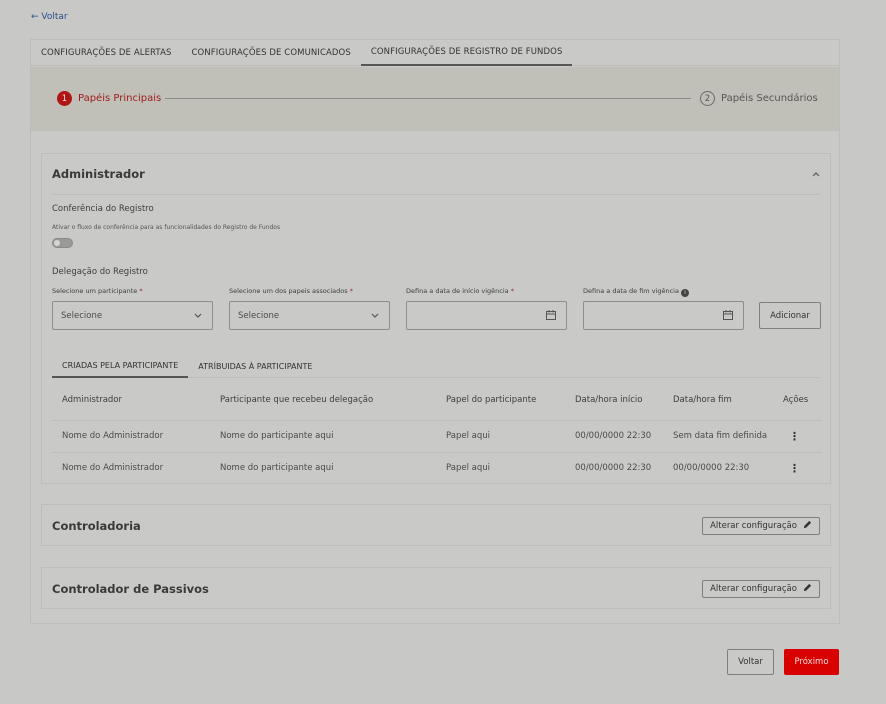  Describe the element at coordinates (62, 243) in the screenshot. I see `conferencia-toggle` at that location.